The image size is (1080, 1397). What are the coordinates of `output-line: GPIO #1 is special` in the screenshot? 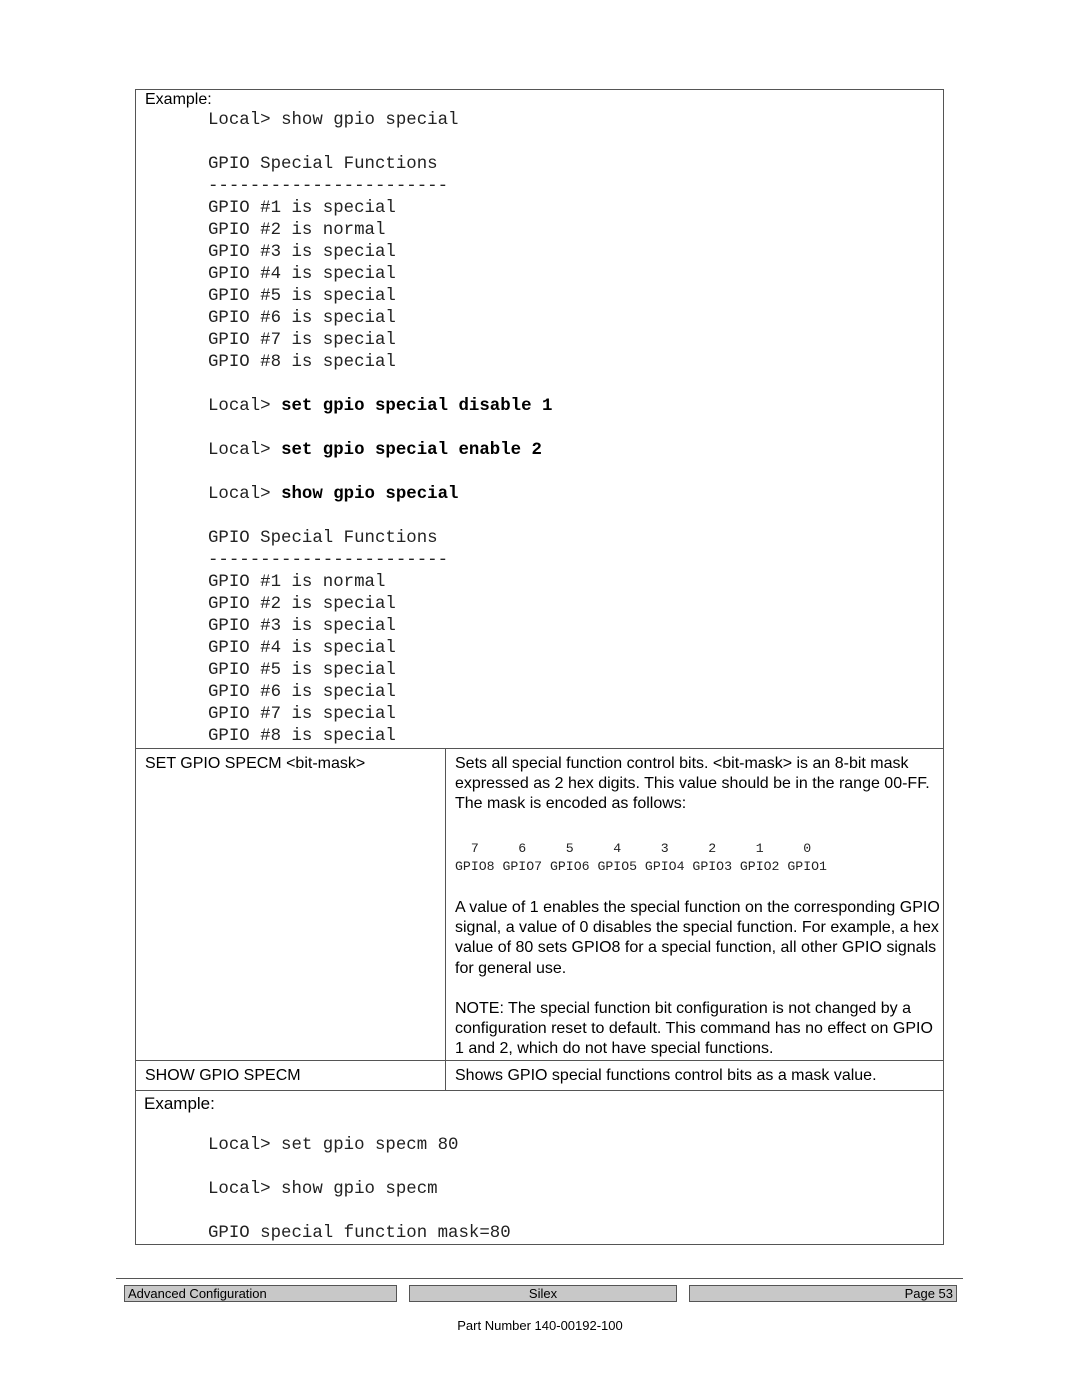 It's located at (302, 208).